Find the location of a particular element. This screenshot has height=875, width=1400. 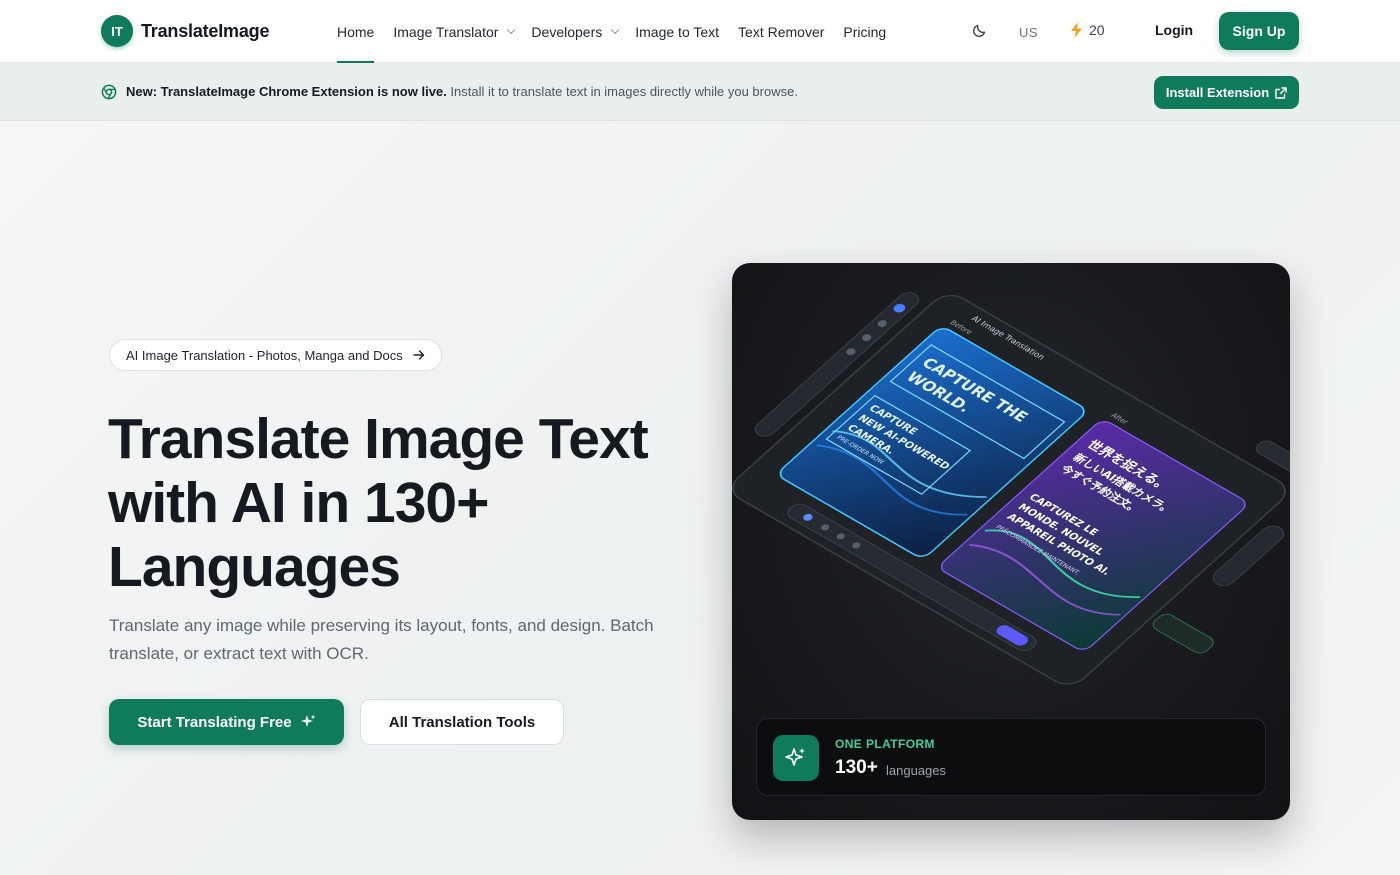

start-translating-button: Start Translating Free is located at coordinates (226, 722).